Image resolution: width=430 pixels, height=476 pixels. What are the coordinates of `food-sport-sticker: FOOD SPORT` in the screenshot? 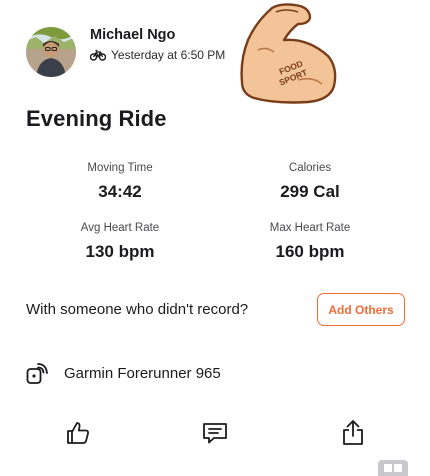 It's located at (288, 53).